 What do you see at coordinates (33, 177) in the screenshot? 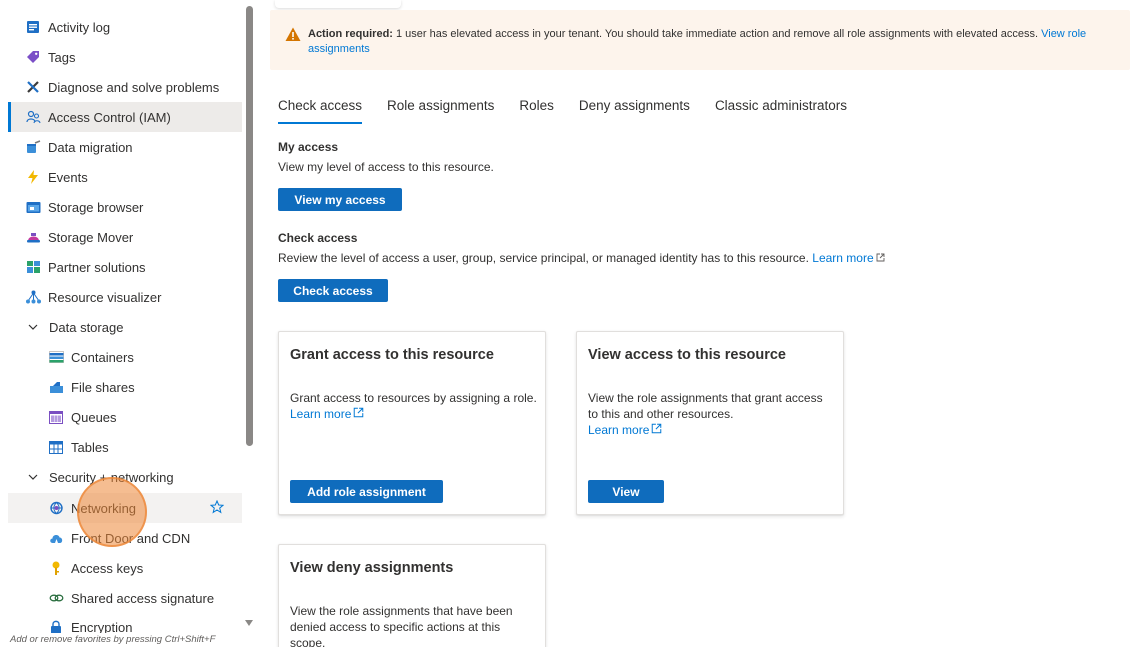
I see `lightning-icon` at bounding box center [33, 177].